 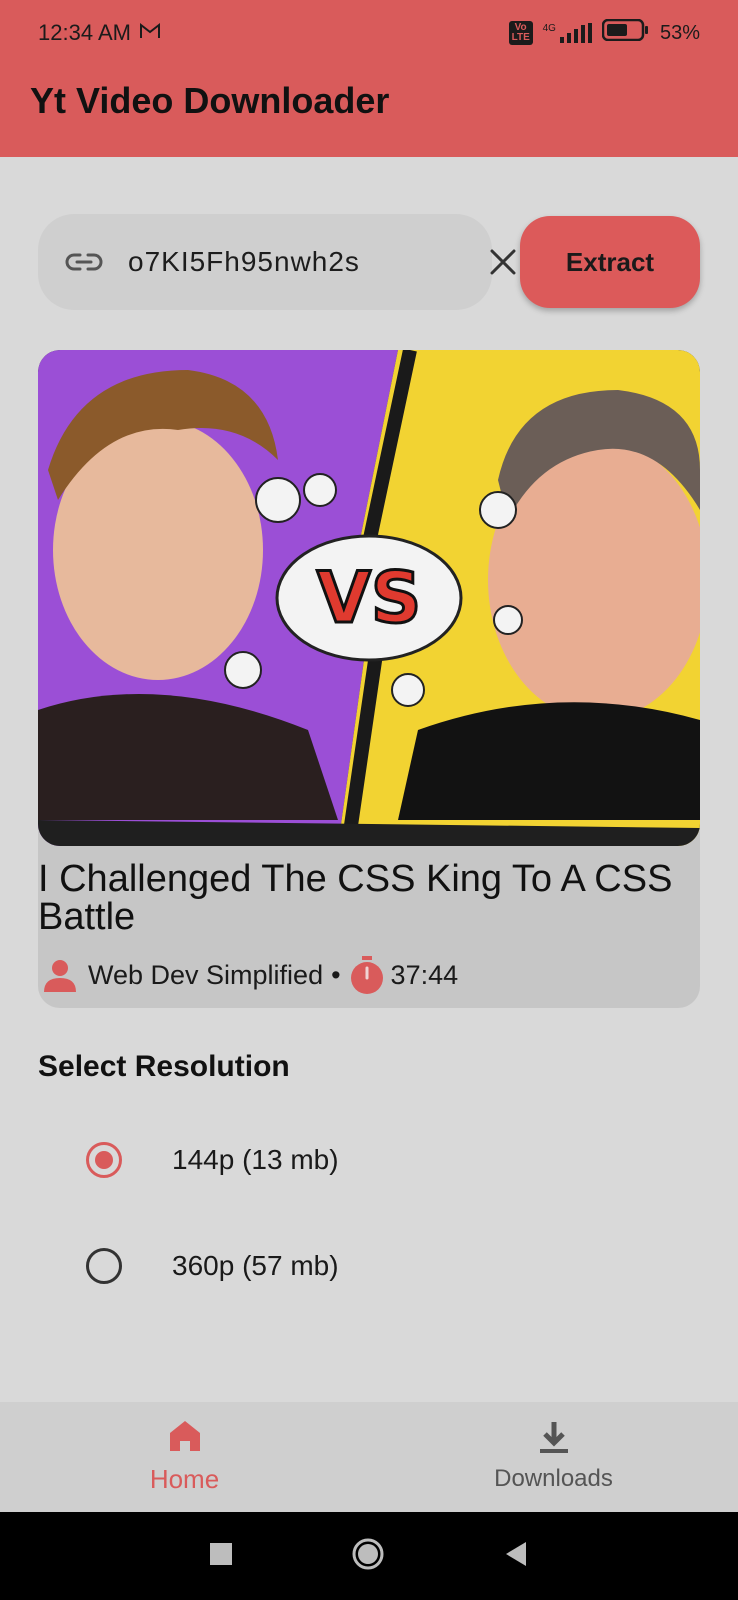 What do you see at coordinates (60, 975) in the screenshot?
I see `person-icon` at bounding box center [60, 975].